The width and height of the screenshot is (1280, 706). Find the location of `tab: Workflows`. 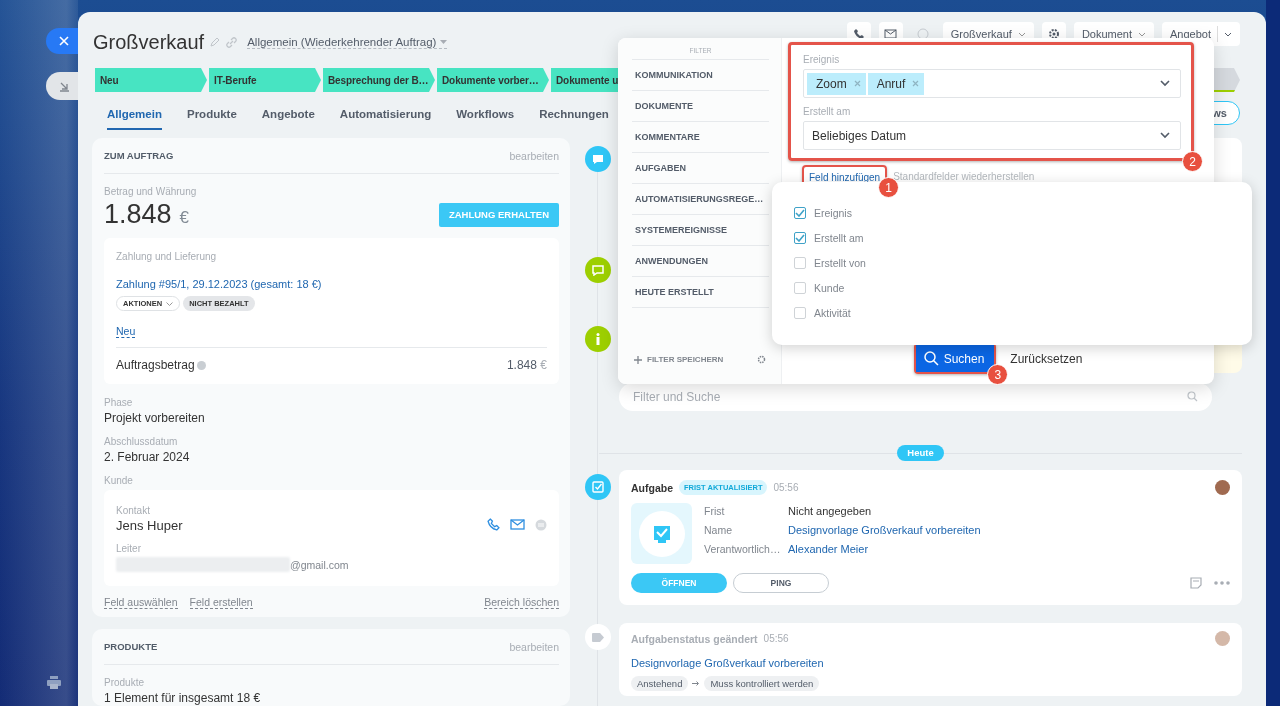

tab: Workflows is located at coordinates (485, 119).